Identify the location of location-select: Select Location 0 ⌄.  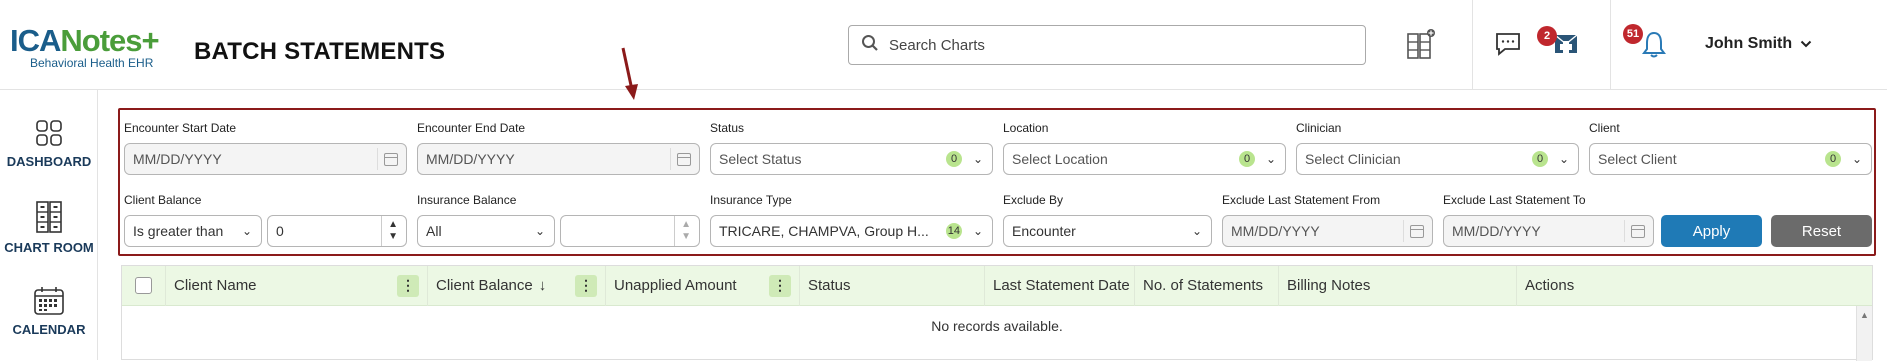
(1144, 159).